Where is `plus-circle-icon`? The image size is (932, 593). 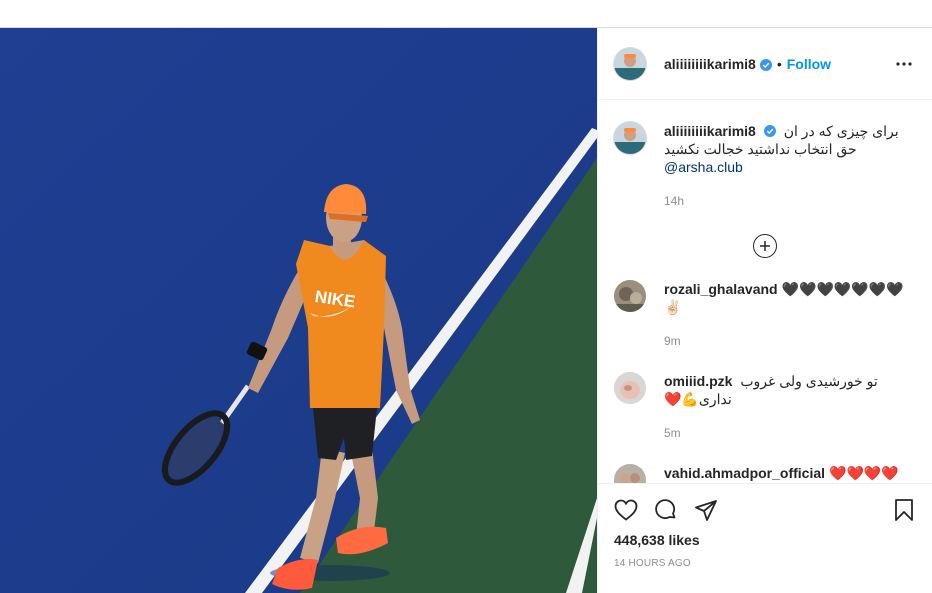
plus-circle-icon is located at coordinates (765, 246).